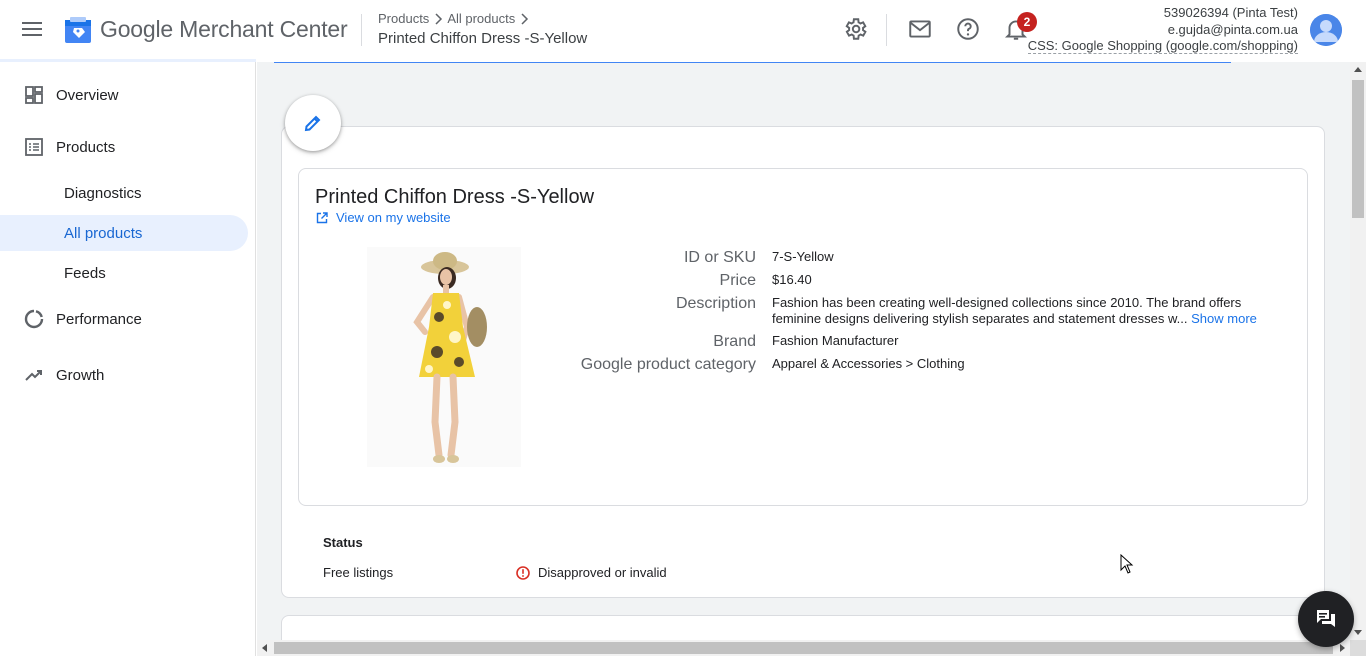 The width and height of the screenshot is (1366, 656). Describe the element at coordinates (361, 30) in the screenshot. I see `header-divider` at that location.